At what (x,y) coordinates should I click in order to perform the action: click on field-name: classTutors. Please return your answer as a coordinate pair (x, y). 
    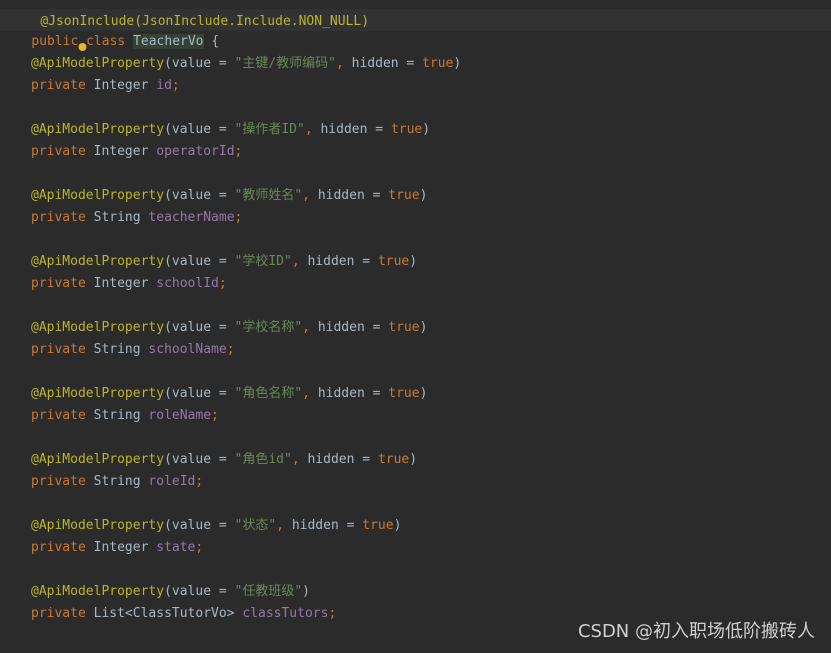
    Looking at the image, I should click on (285, 613).